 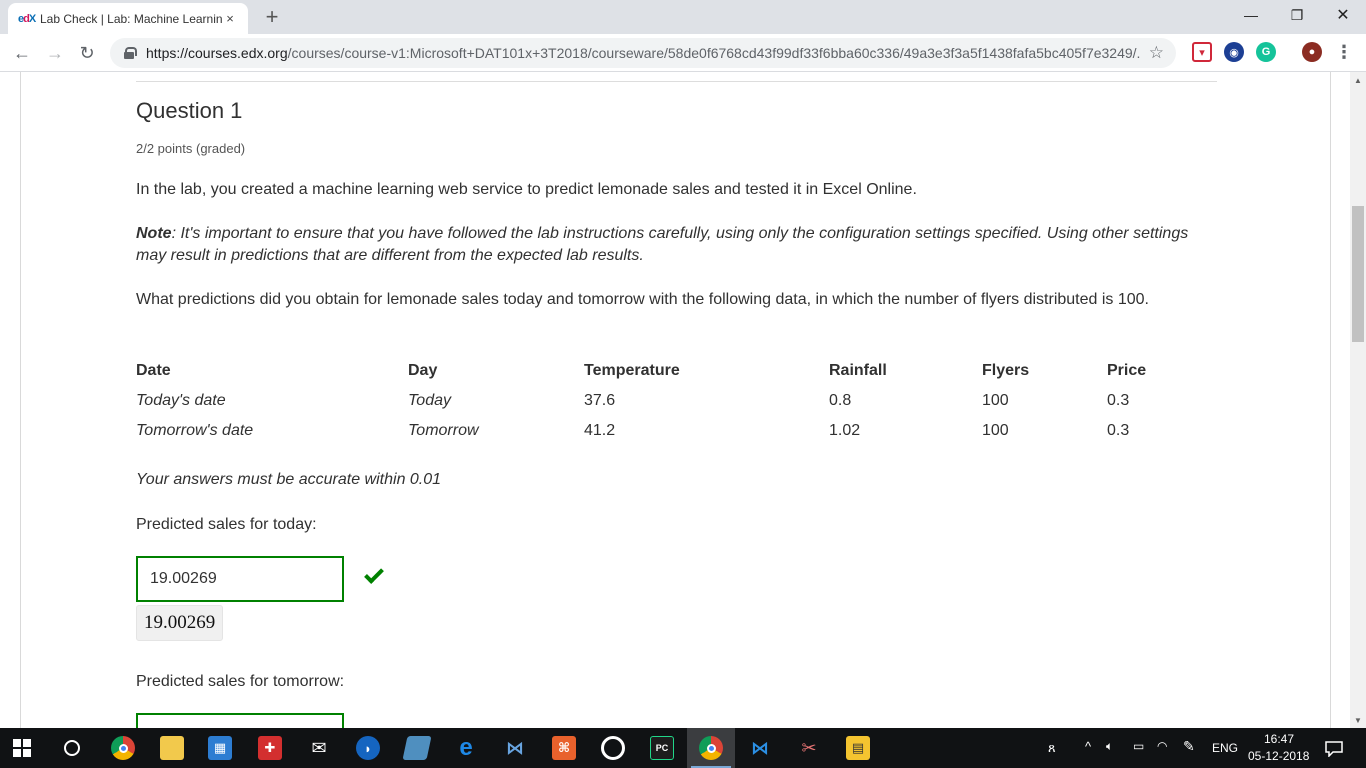 I want to click on table-header-rainfall: Rainfall, so click(x=858, y=370).